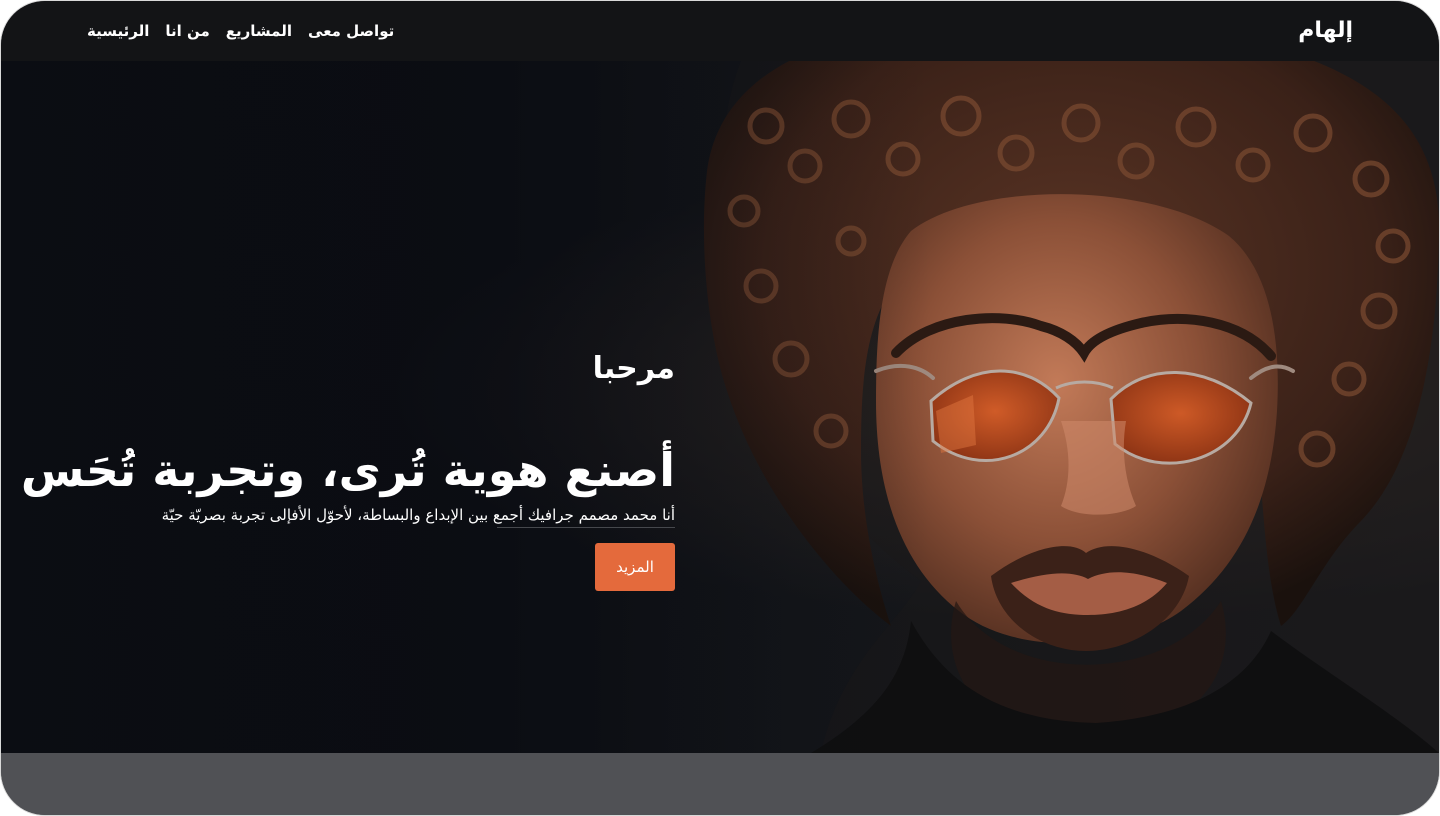 The height and width of the screenshot is (816, 1440). What do you see at coordinates (118, 31) in the screenshot?
I see `nav-home-link: الرئيسية` at bounding box center [118, 31].